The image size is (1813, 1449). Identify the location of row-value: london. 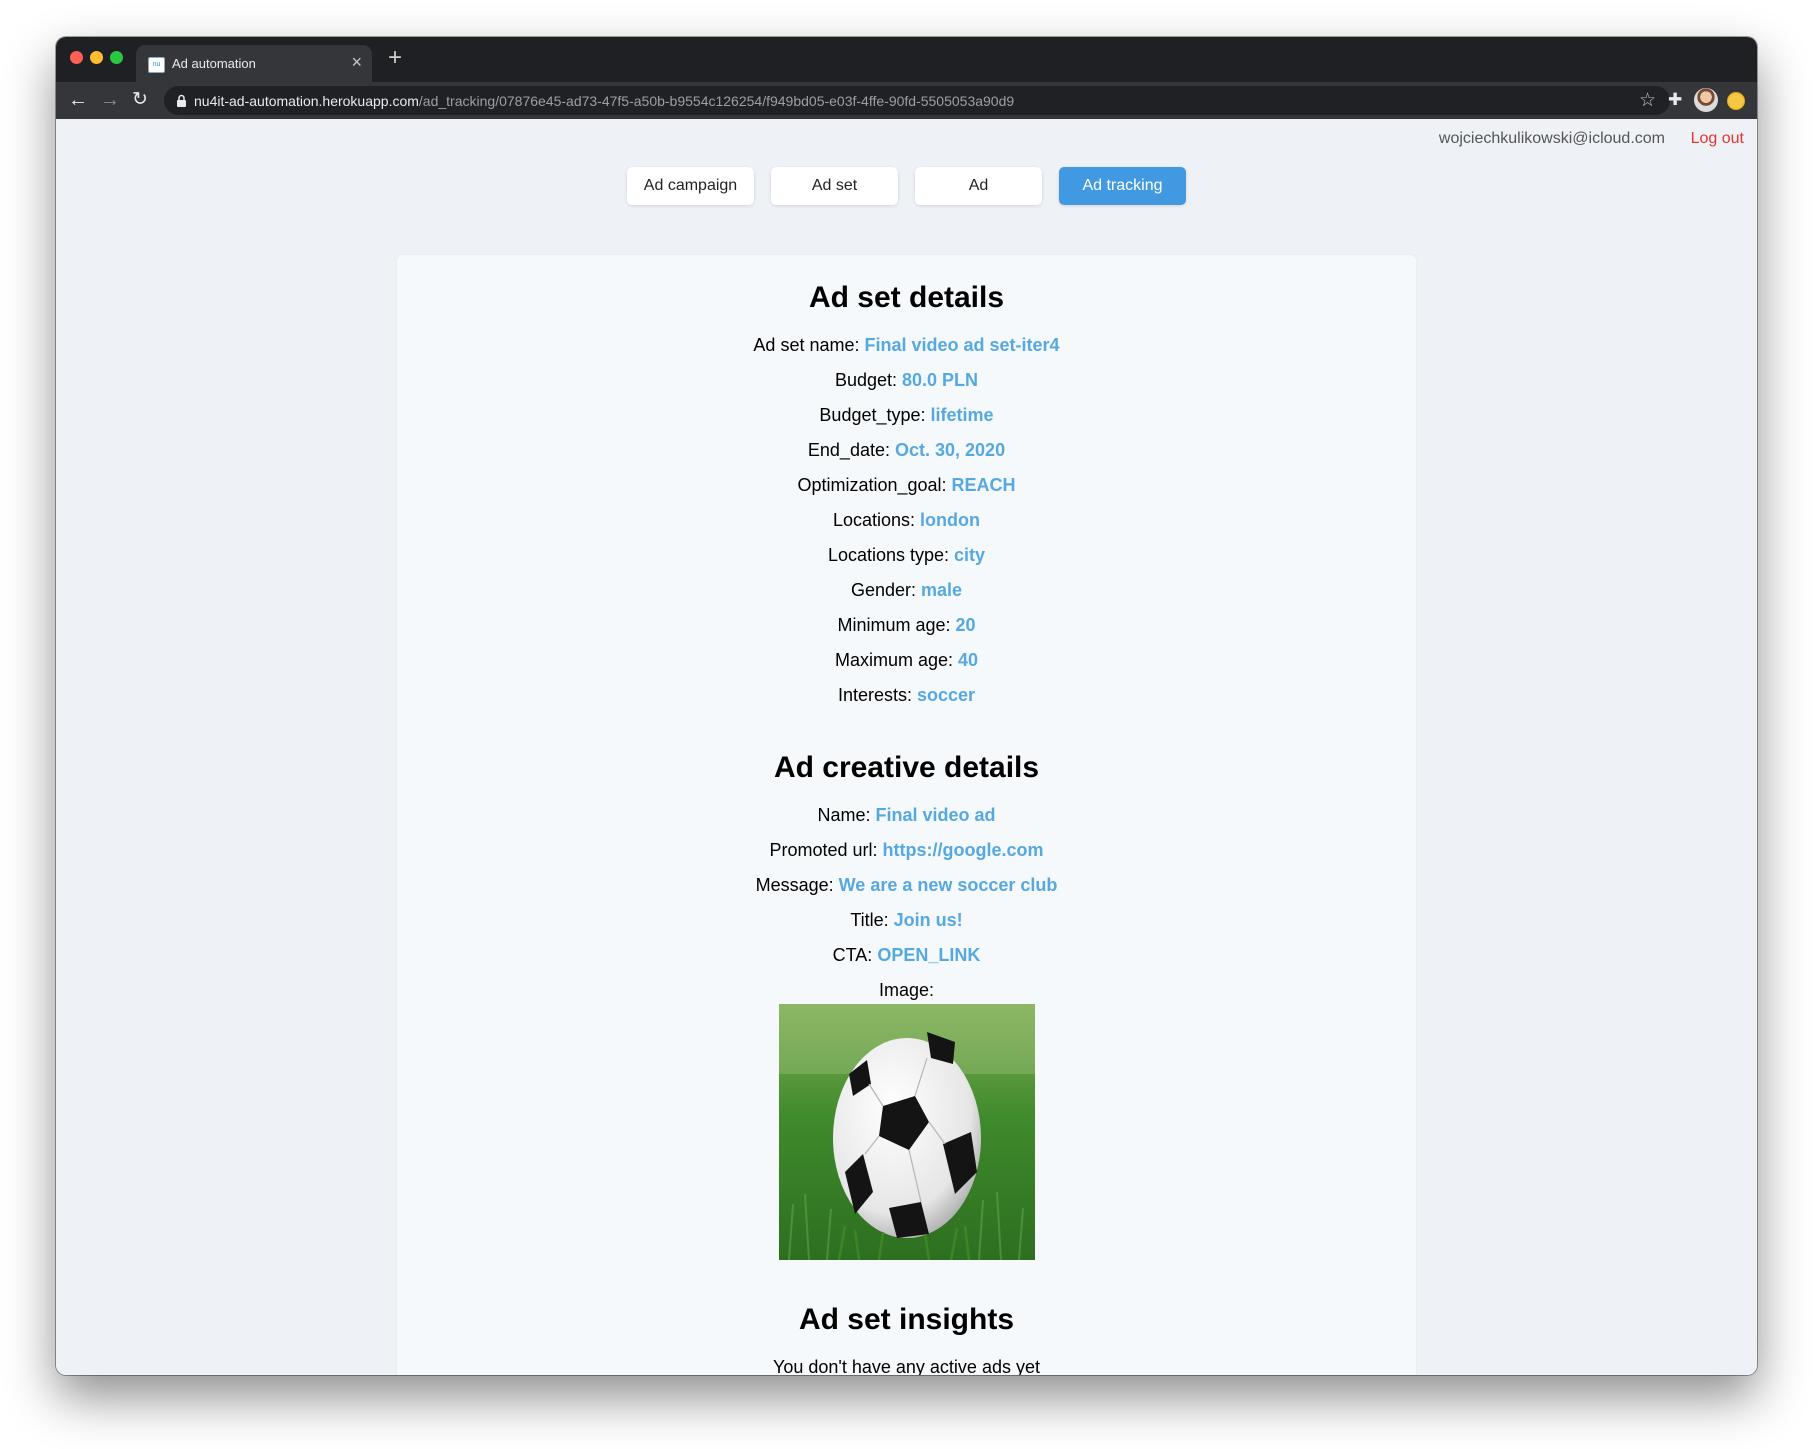
(950, 520).